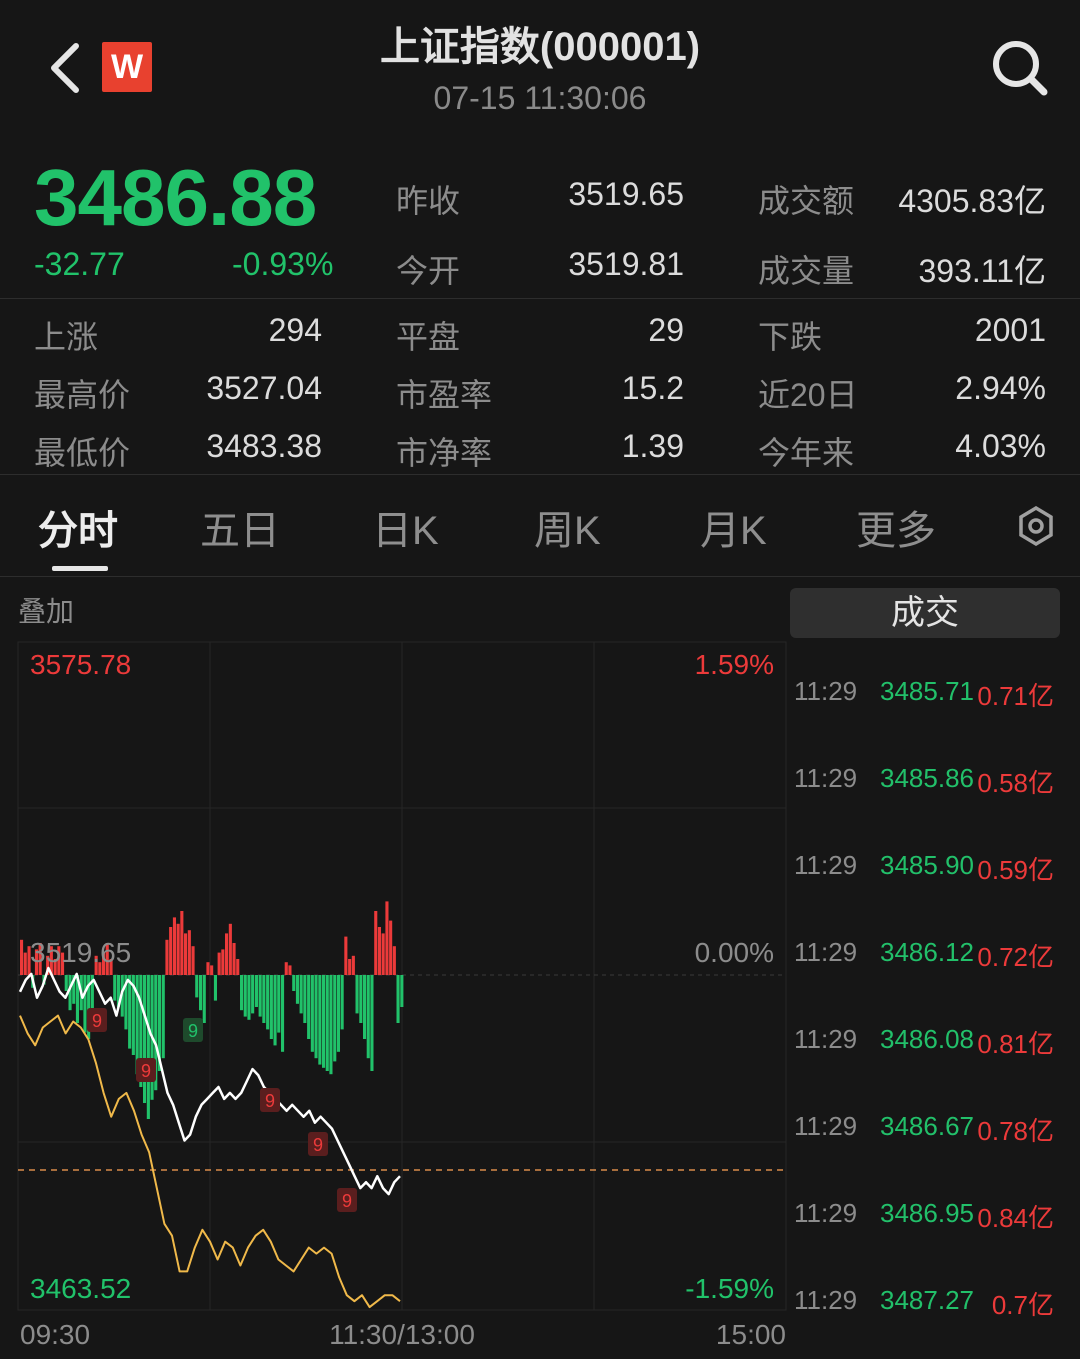 This screenshot has height=1359, width=1080. What do you see at coordinates (808, 395) in the screenshot?
I see `grid-label: 近20日` at bounding box center [808, 395].